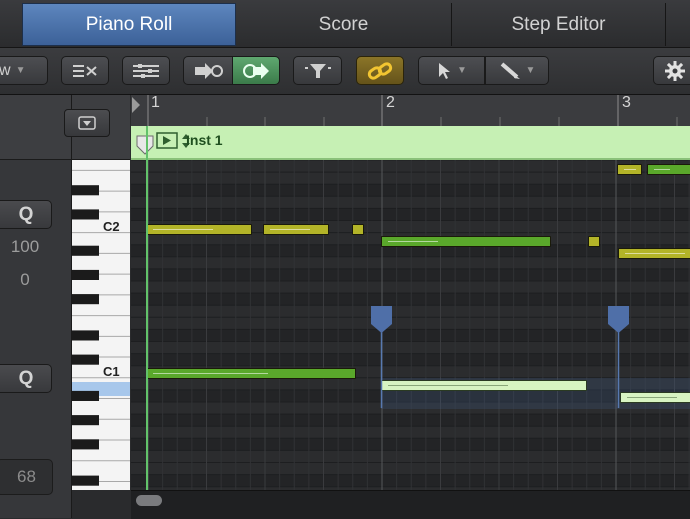  What do you see at coordinates (111, 371) in the screenshot?
I see `key-label-c1: C1` at bounding box center [111, 371].